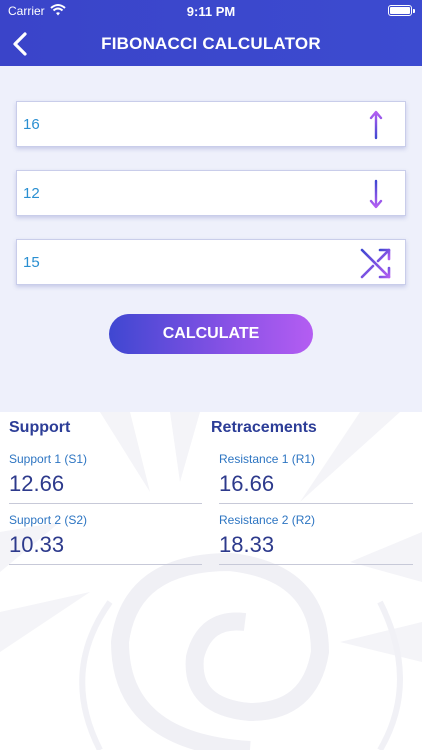  I want to click on resistance-1-value: 16.66, so click(247, 483).